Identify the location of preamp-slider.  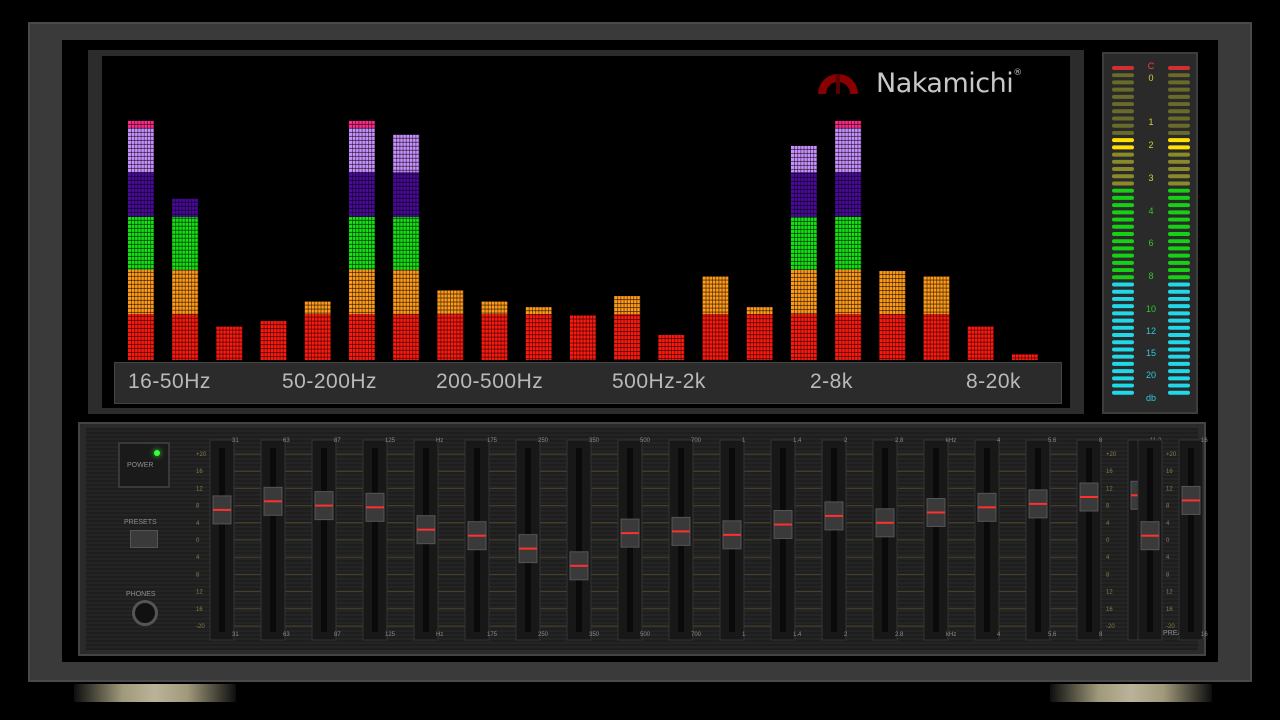
(1150, 540).